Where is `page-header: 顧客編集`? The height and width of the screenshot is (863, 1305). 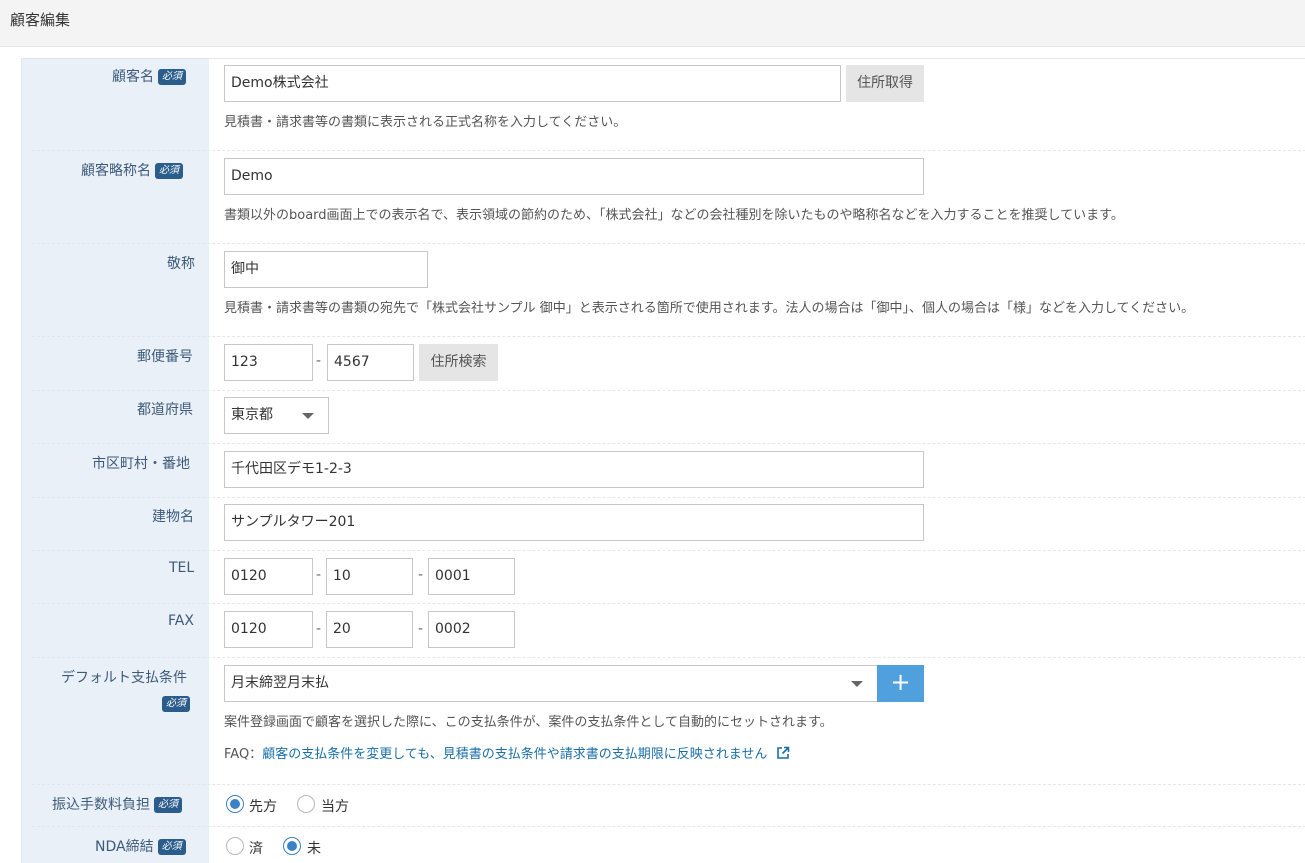
page-header: 顧客編集 is located at coordinates (652, 23).